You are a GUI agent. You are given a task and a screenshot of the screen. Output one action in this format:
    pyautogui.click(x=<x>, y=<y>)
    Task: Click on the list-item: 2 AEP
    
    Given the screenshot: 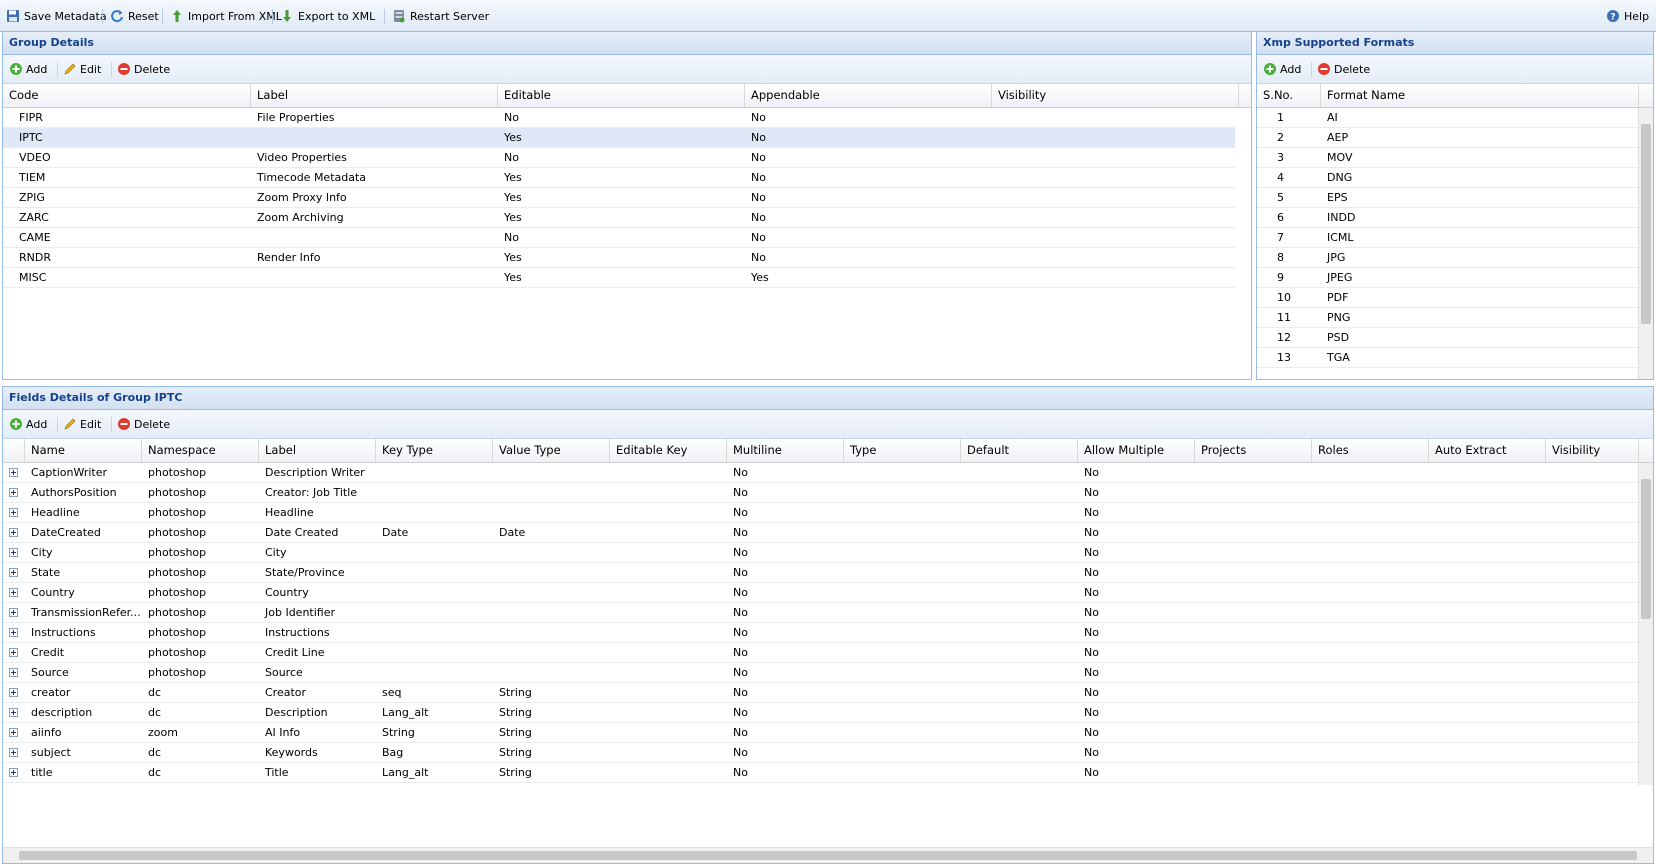 What is the action you would take?
    pyautogui.click(x=1448, y=138)
    